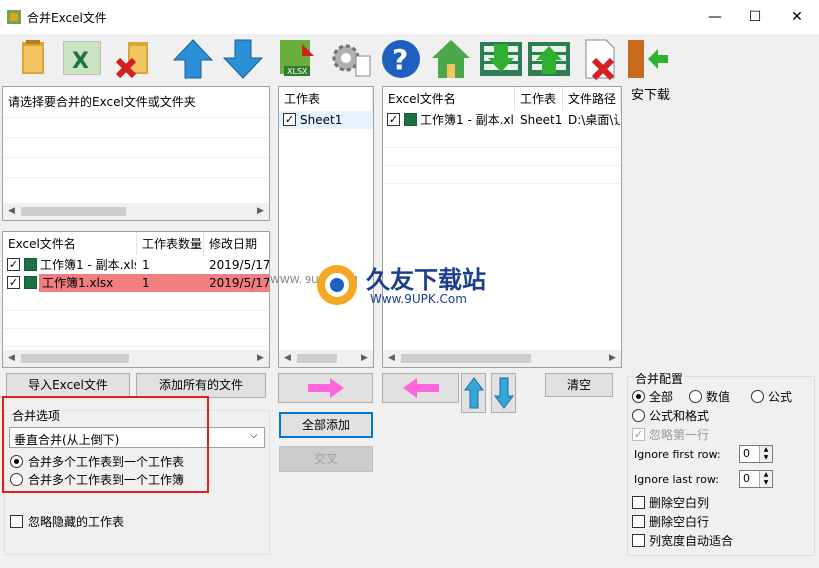 The width and height of the screenshot is (819, 568). I want to click on title-bar: 合并Excel文件 — ☐ ✕, so click(409, 17).